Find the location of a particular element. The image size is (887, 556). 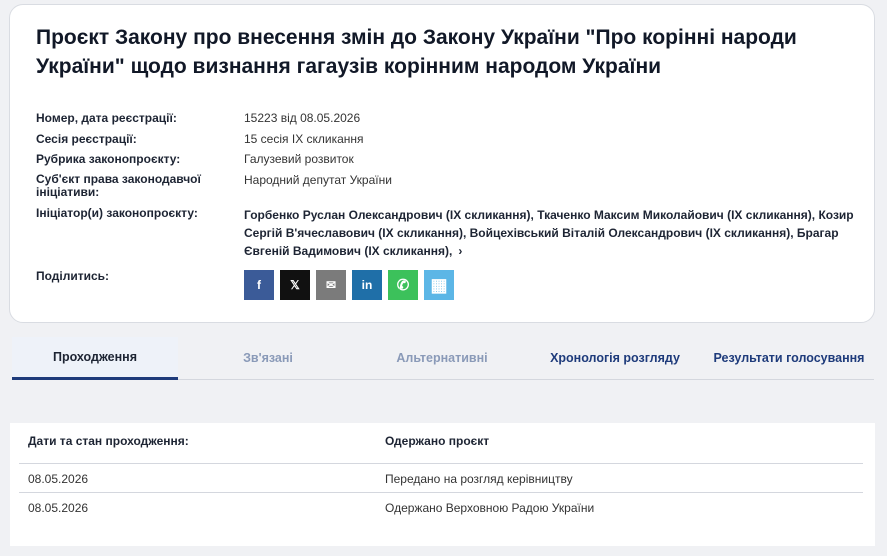

column-header-dates: Дати та стан проходження: is located at coordinates (108, 441).